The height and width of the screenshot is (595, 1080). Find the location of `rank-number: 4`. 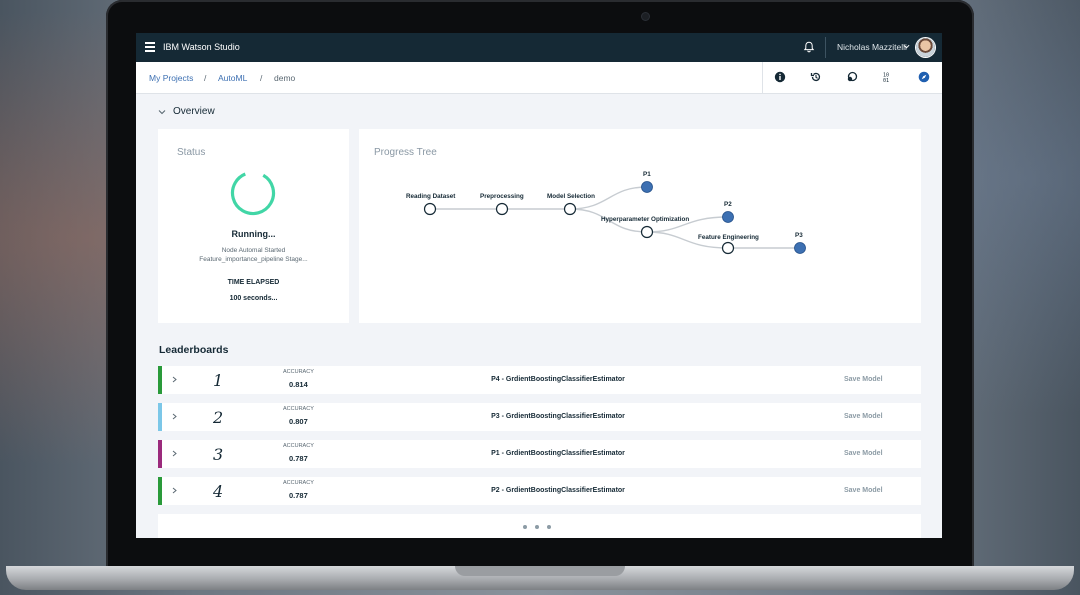

rank-number: 4 is located at coordinates (218, 491).